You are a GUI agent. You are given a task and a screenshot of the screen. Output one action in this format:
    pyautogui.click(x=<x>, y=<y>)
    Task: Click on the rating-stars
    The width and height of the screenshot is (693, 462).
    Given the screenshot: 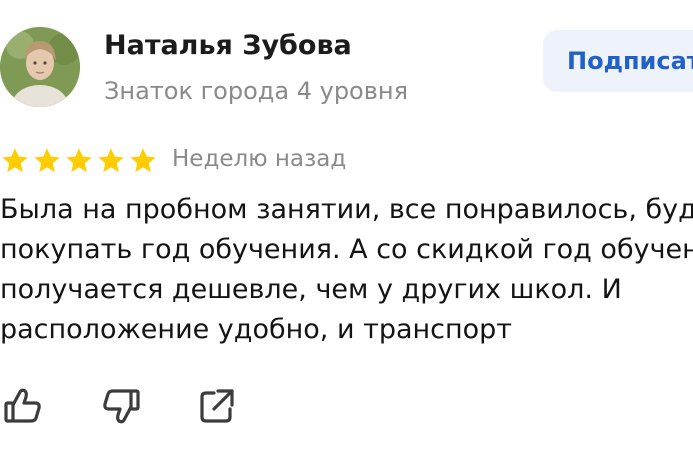 What is the action you would take?
    pyautogui.click(x=79, y=161)
    